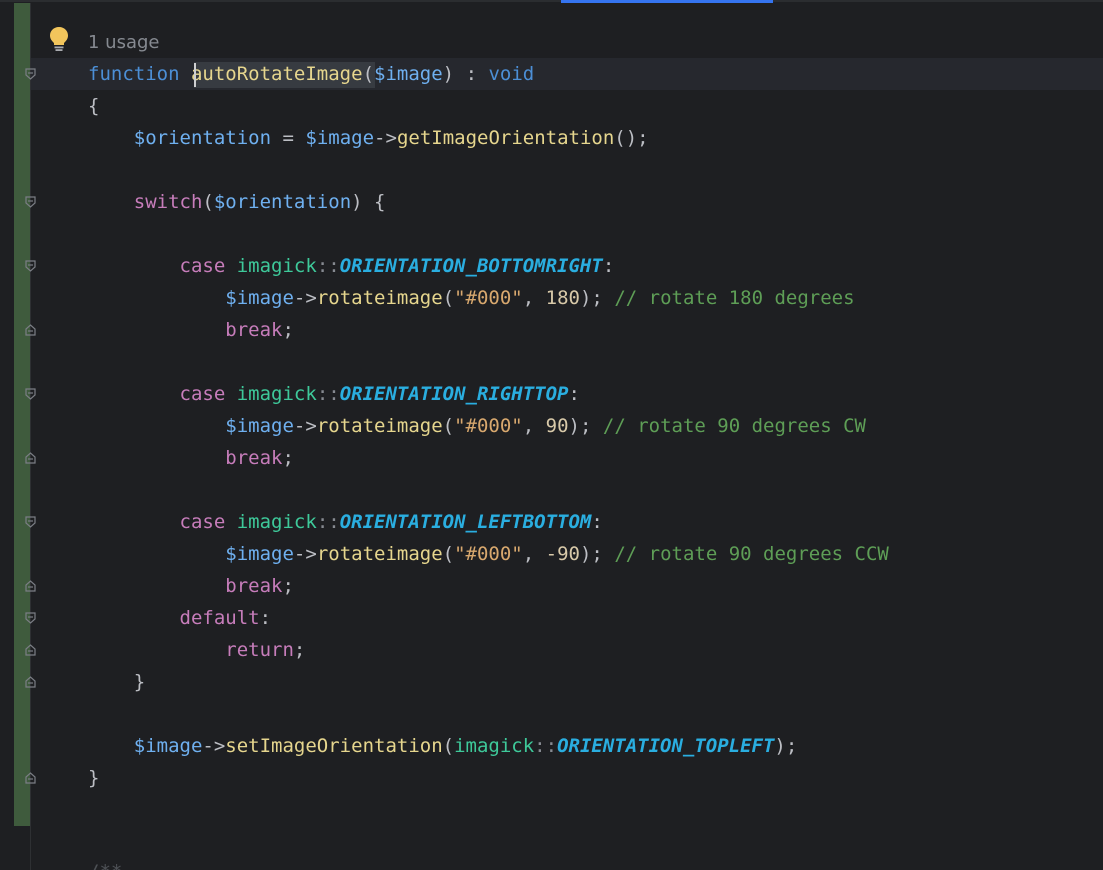 The image size is (1103, 870). I want to click on code-line: case imagick::ORIENTATION_RIGHTTOP:, so click(334, 394).